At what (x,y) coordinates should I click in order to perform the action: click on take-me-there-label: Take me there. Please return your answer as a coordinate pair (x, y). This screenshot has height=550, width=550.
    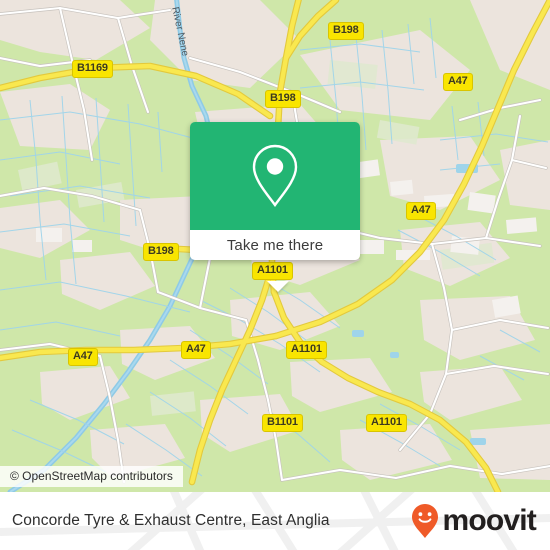
    Looking at the image, I should click on (275, 245).